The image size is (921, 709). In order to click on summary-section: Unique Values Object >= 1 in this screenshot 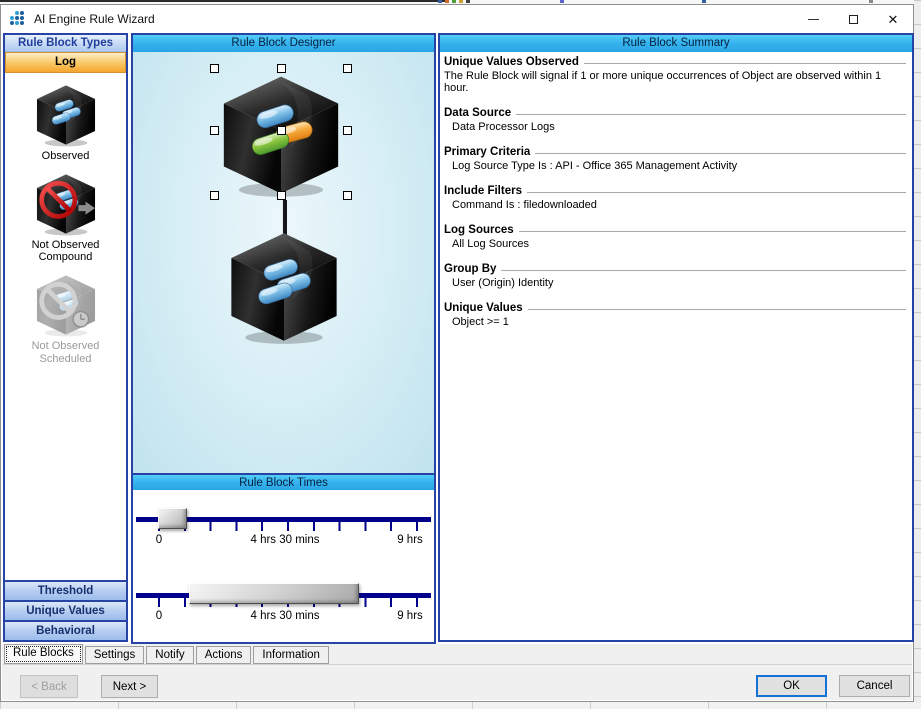, I will do `click(675, 315)`.